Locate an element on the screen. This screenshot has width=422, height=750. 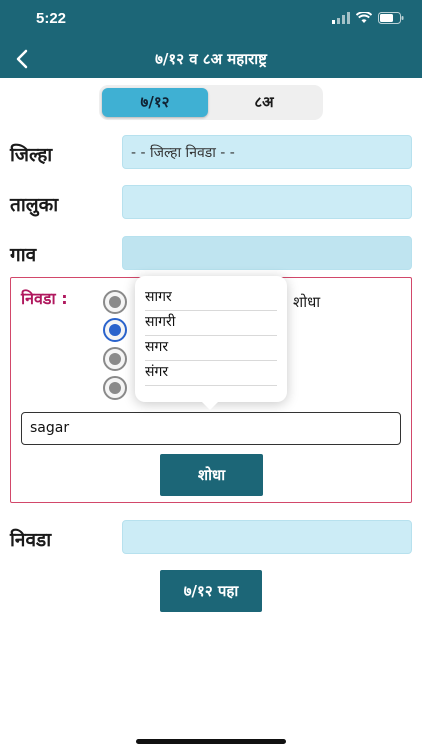
signal-icon is located at coordinates (341, 18).